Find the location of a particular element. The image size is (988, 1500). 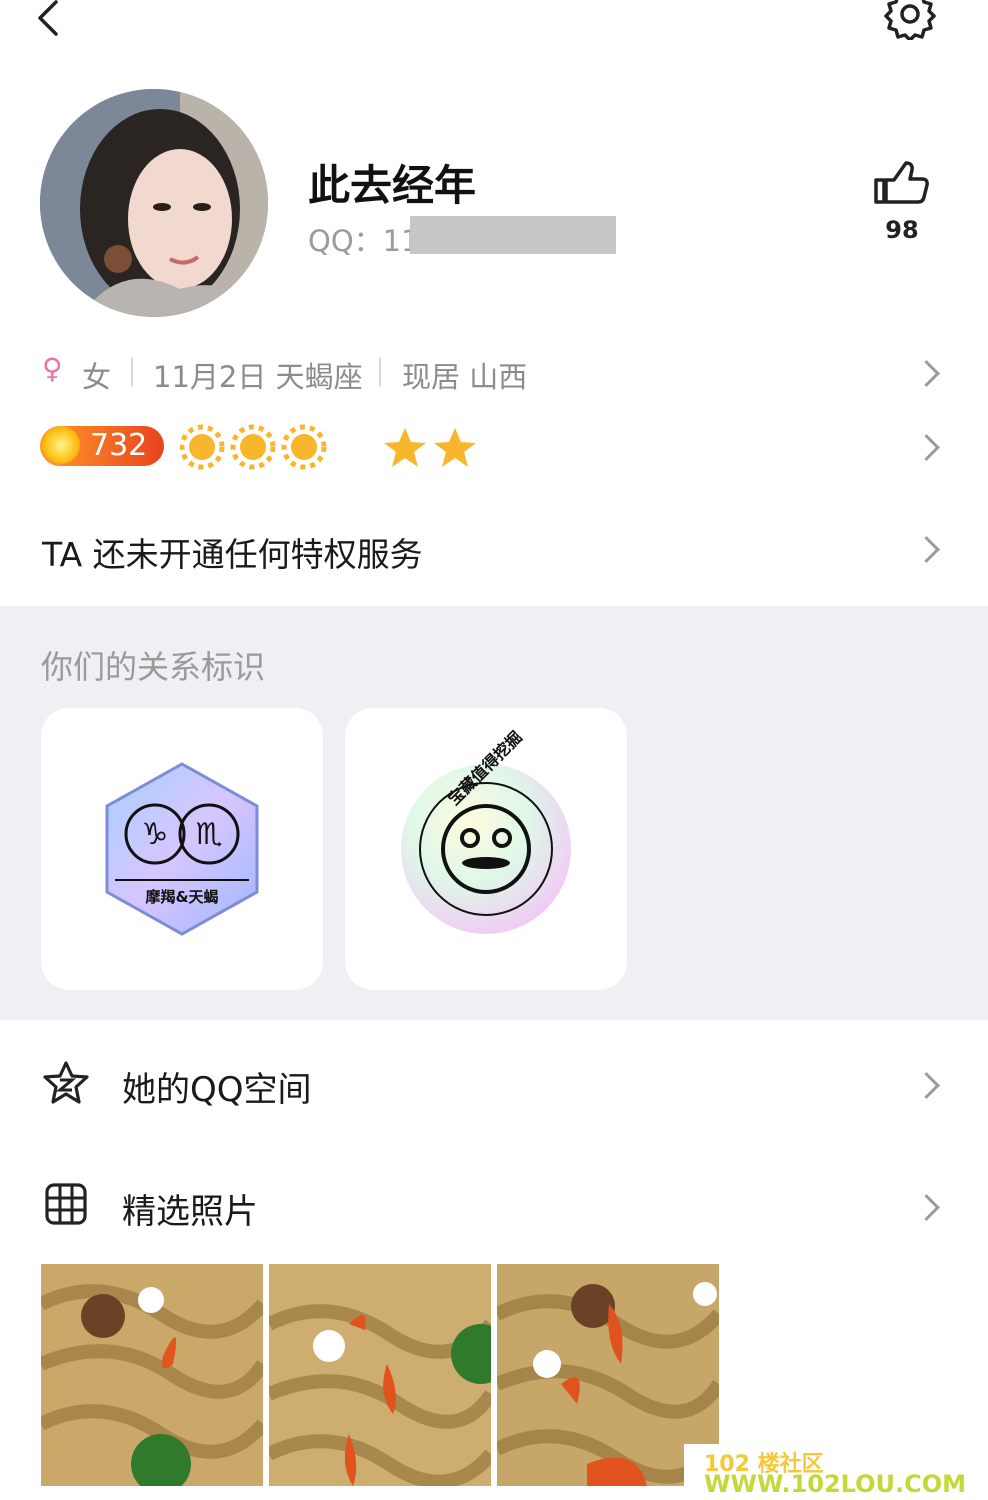

star-z-icon is located at coordinates (66, 1082).